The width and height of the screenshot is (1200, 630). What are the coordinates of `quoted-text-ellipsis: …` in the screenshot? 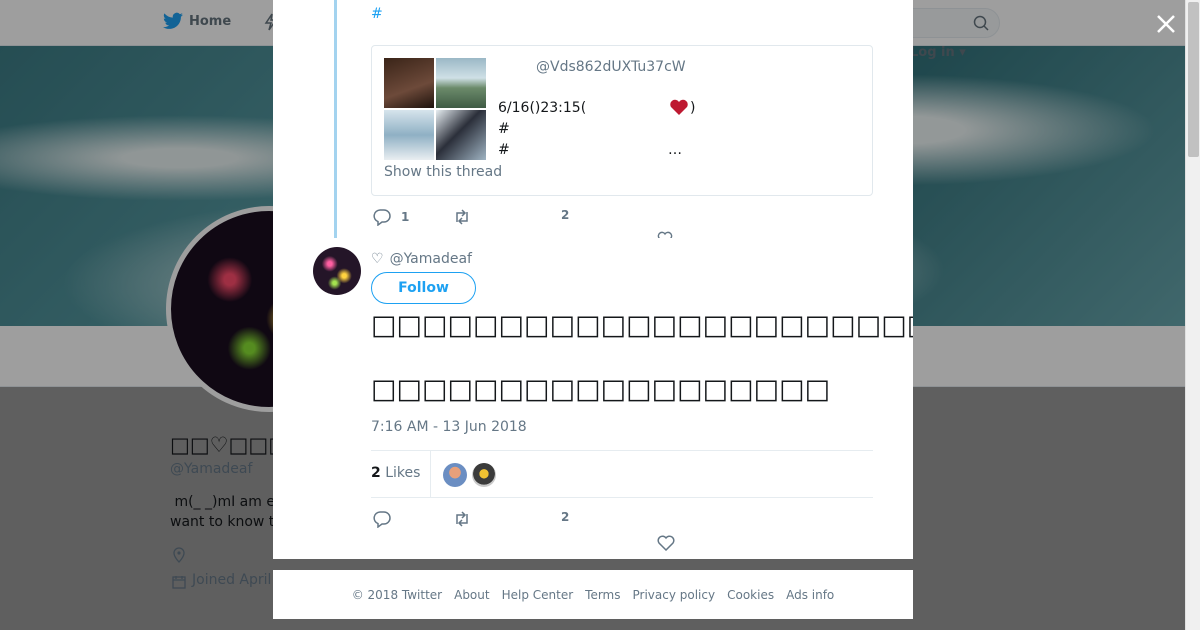 It's located at (675, 150).